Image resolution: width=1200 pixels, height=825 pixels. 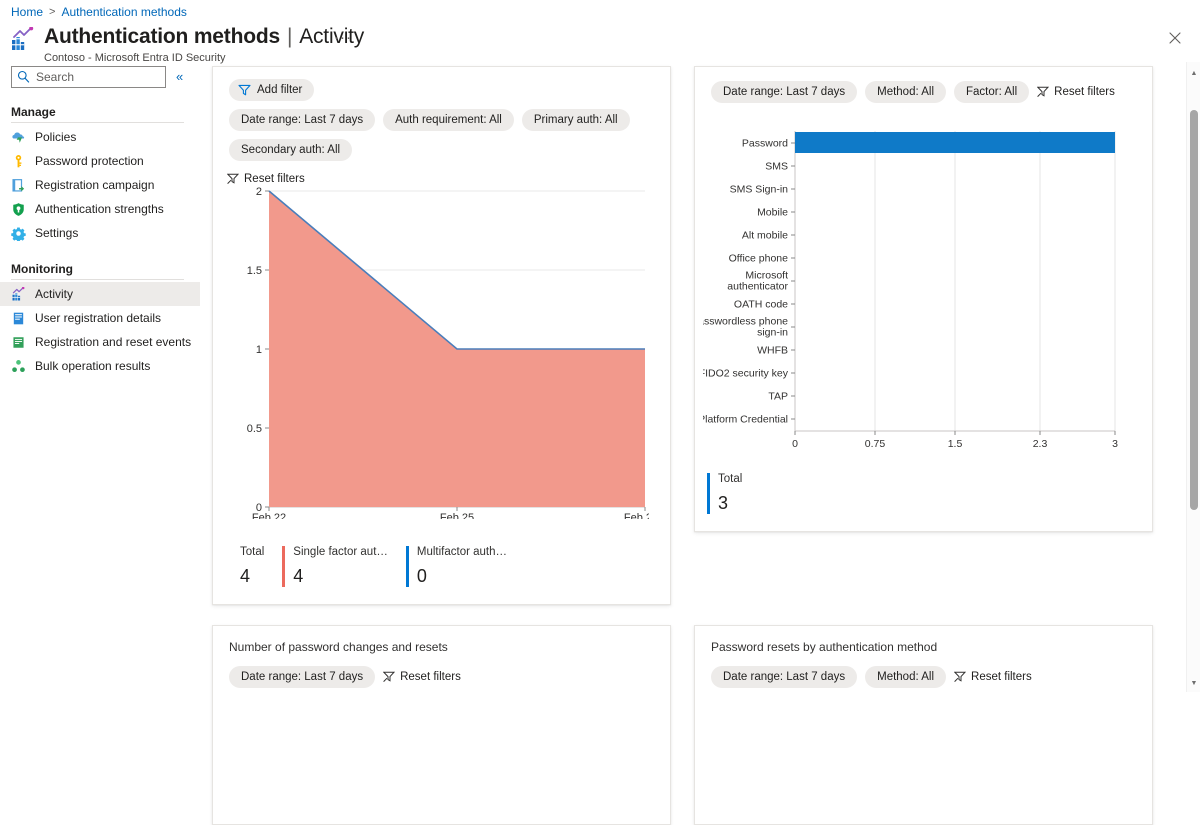 I want to click on authentication-methods-icon, so click(x=23, y=40).